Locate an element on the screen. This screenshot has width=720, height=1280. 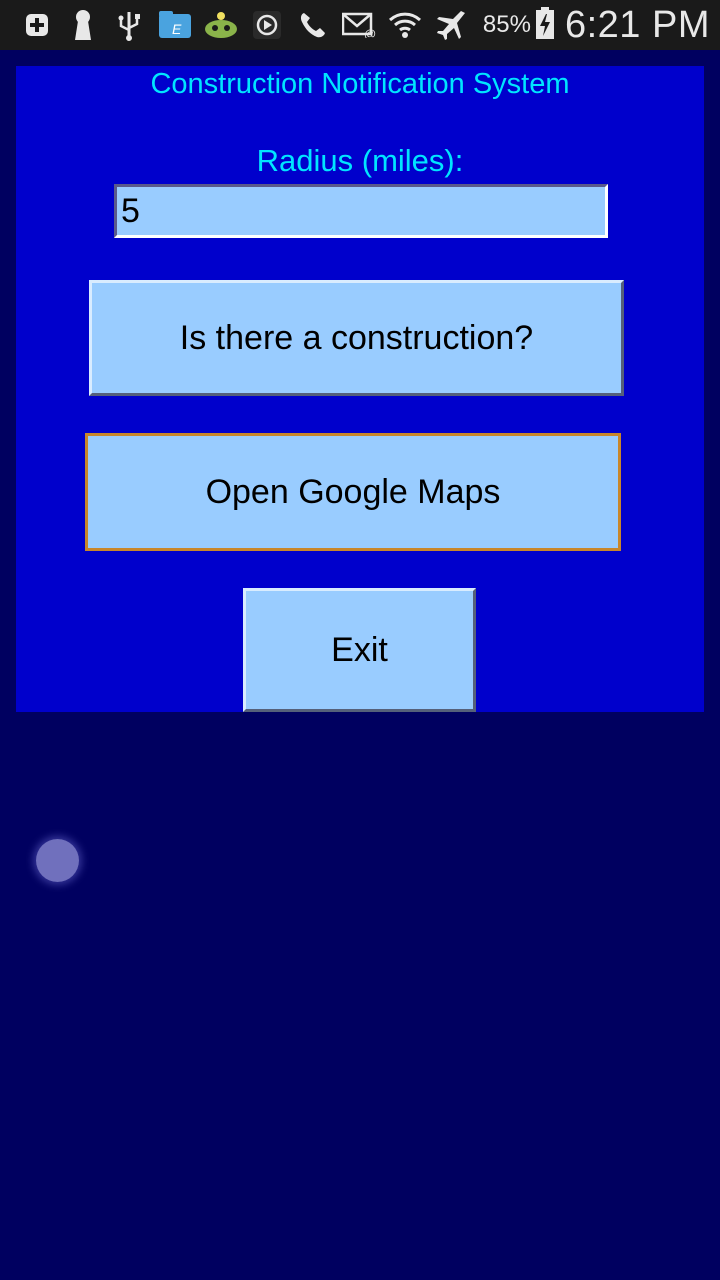
usb-icon is located at coordinates (129, 25).